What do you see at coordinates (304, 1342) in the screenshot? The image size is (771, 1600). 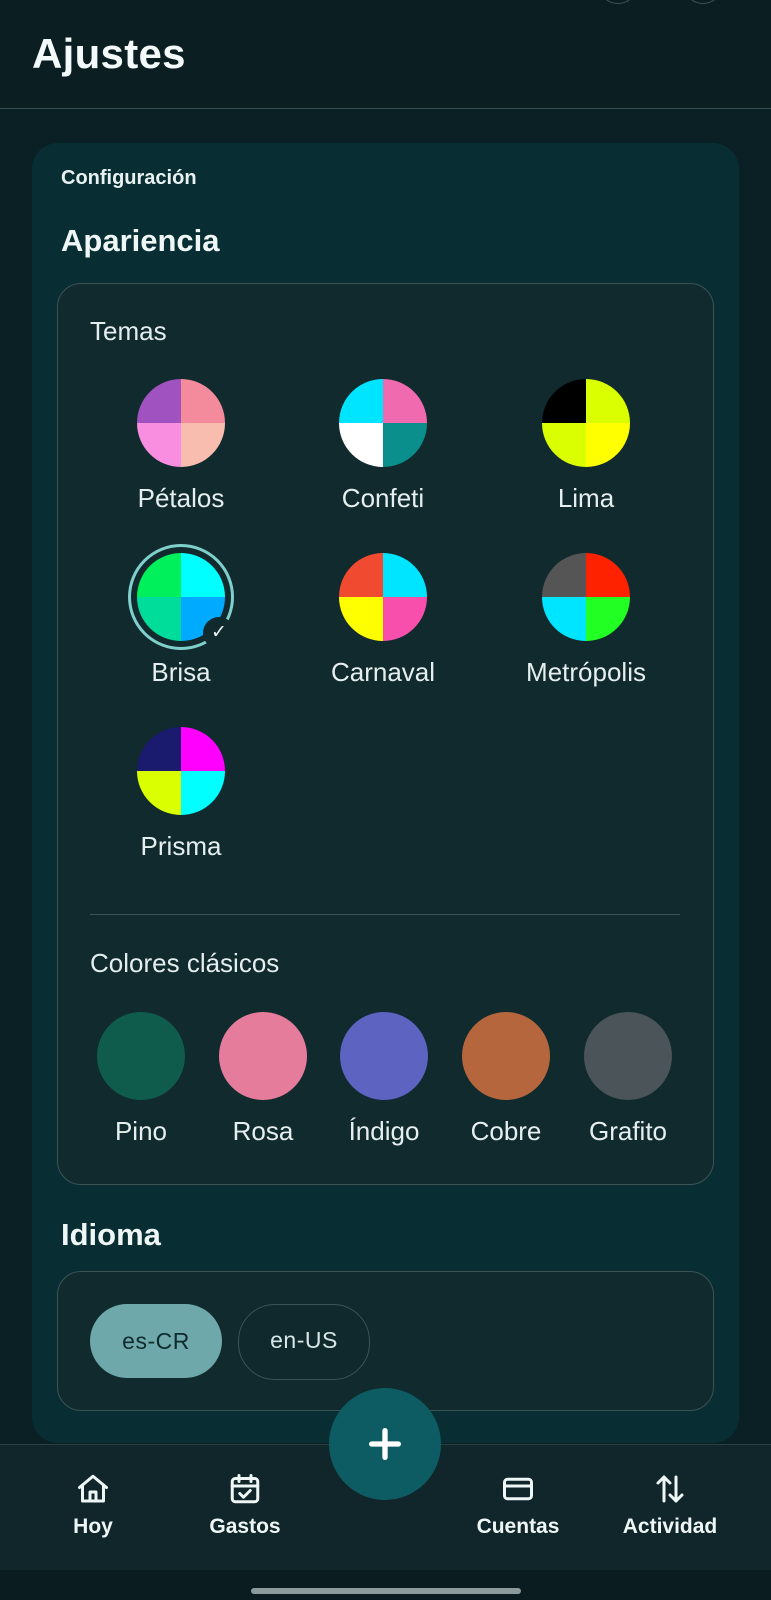 I see `language-chip-en-us: en-US` at bounding box center [304, 1342].